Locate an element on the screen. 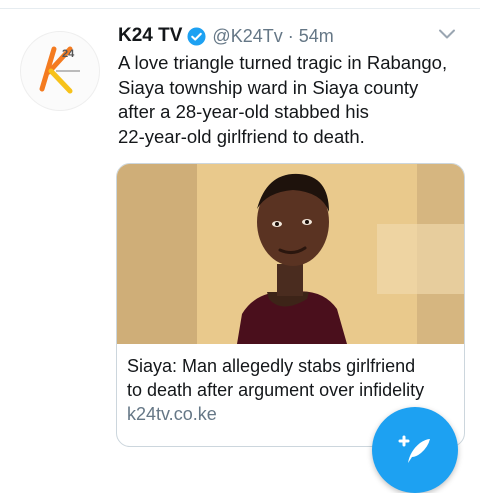 This screenshot has height=493, width=480. verified-badge-icon is located at coordinates (196, 36).